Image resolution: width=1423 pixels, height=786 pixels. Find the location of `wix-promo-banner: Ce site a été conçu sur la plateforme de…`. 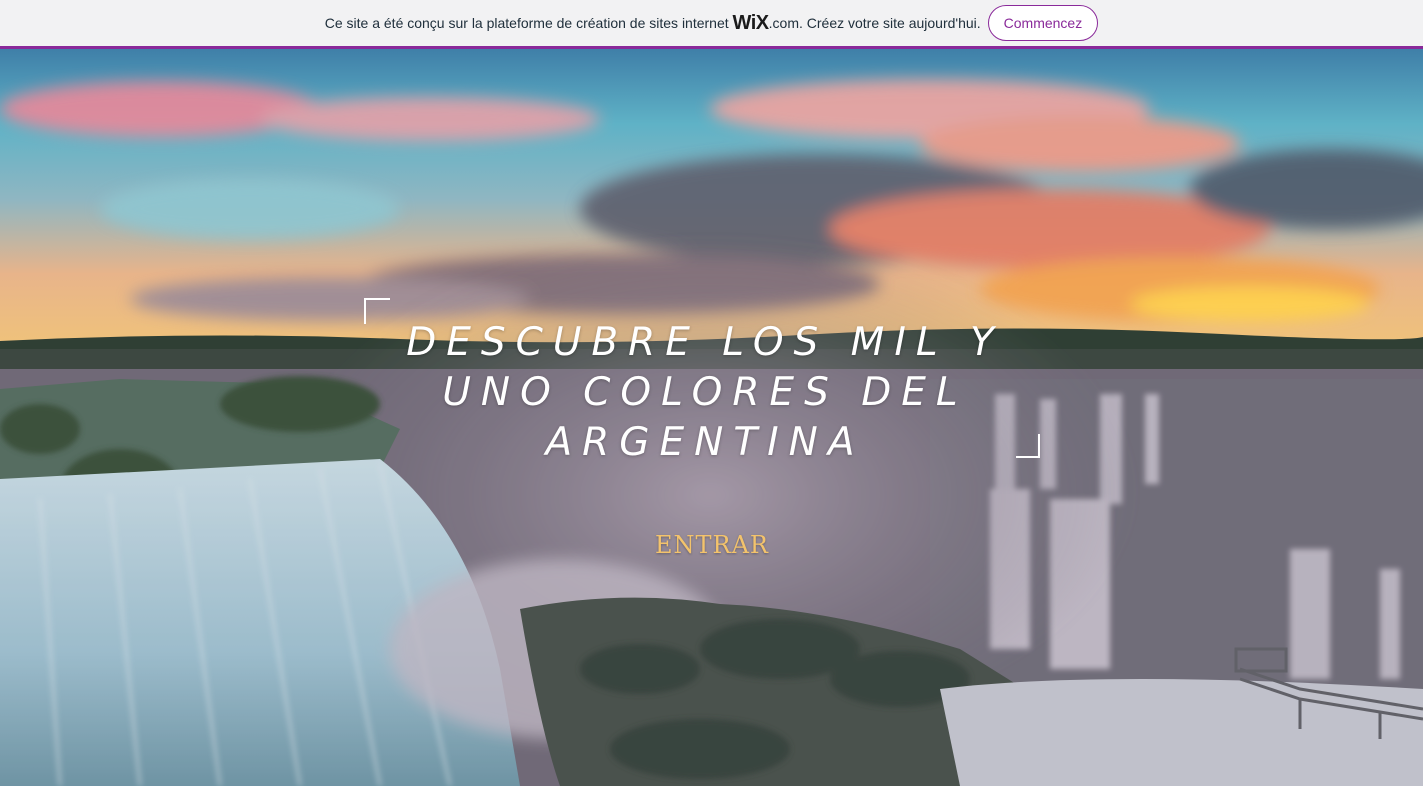

wix-promo-banner: Ce site a été conçu sur la plateforme de… is located at coordinates (711, 24).